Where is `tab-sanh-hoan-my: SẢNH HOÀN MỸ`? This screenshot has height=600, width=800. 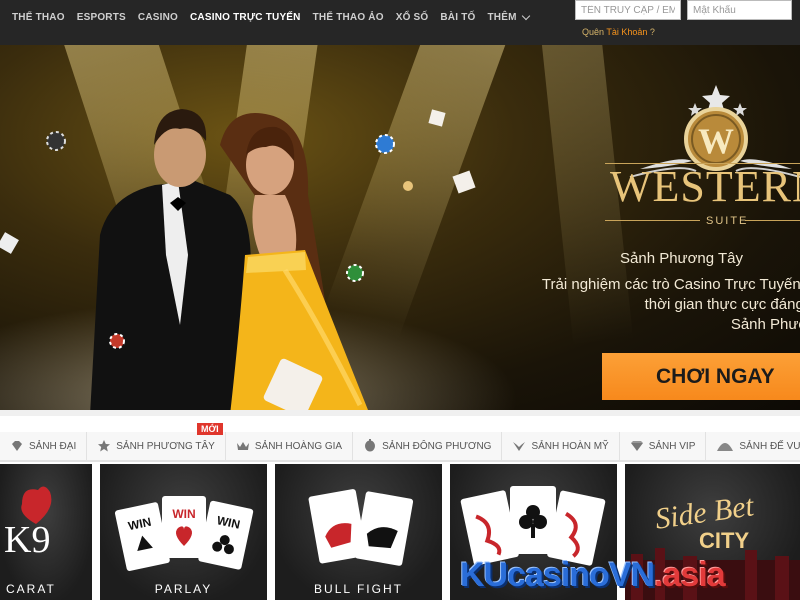 tab-sanh-hoan-my: SẢNH HOÀN MỸ is located at coordinates (561, 447).